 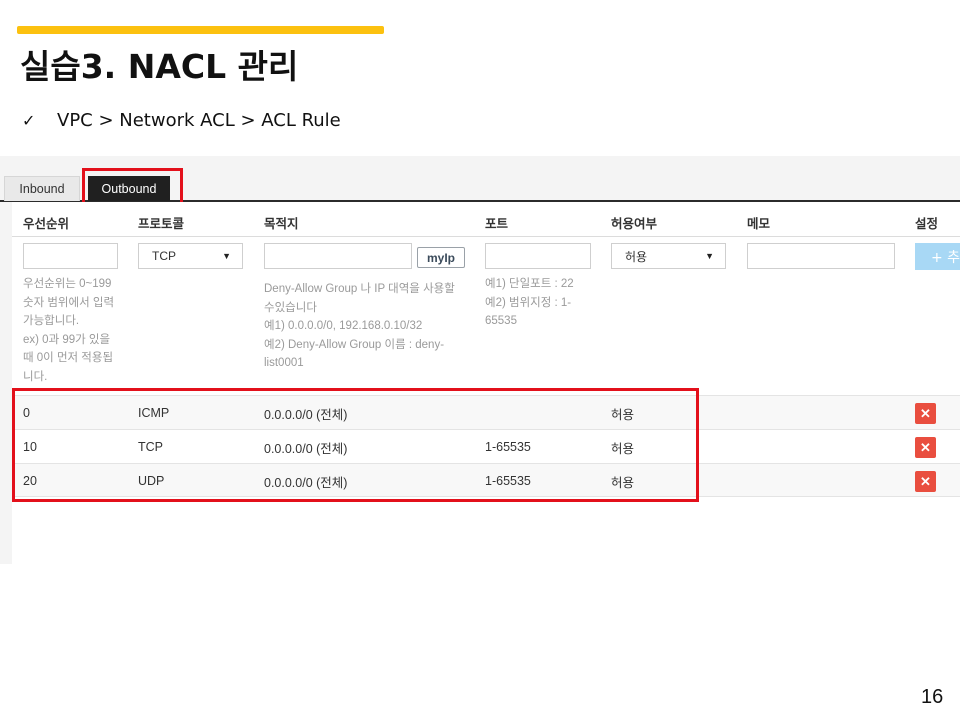 What do you see at coordinates (129, 188) in the screenshot?
I see `tab-outbound: Outbound` at bounding box center [129, 188].